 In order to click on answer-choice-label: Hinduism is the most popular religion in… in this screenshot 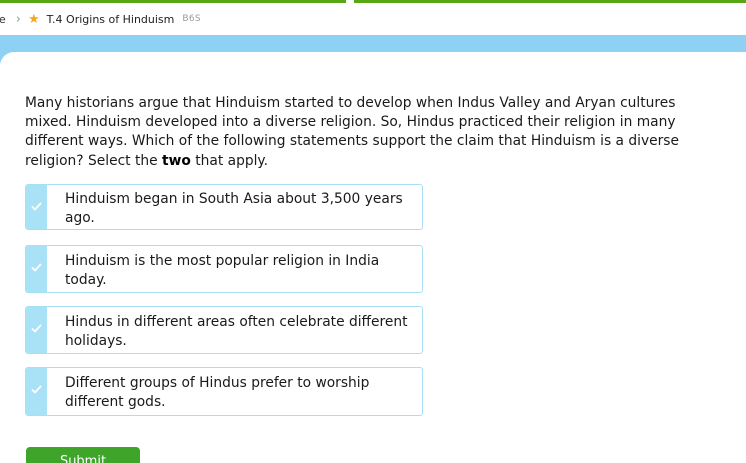, I will do `click(222, 270)`.